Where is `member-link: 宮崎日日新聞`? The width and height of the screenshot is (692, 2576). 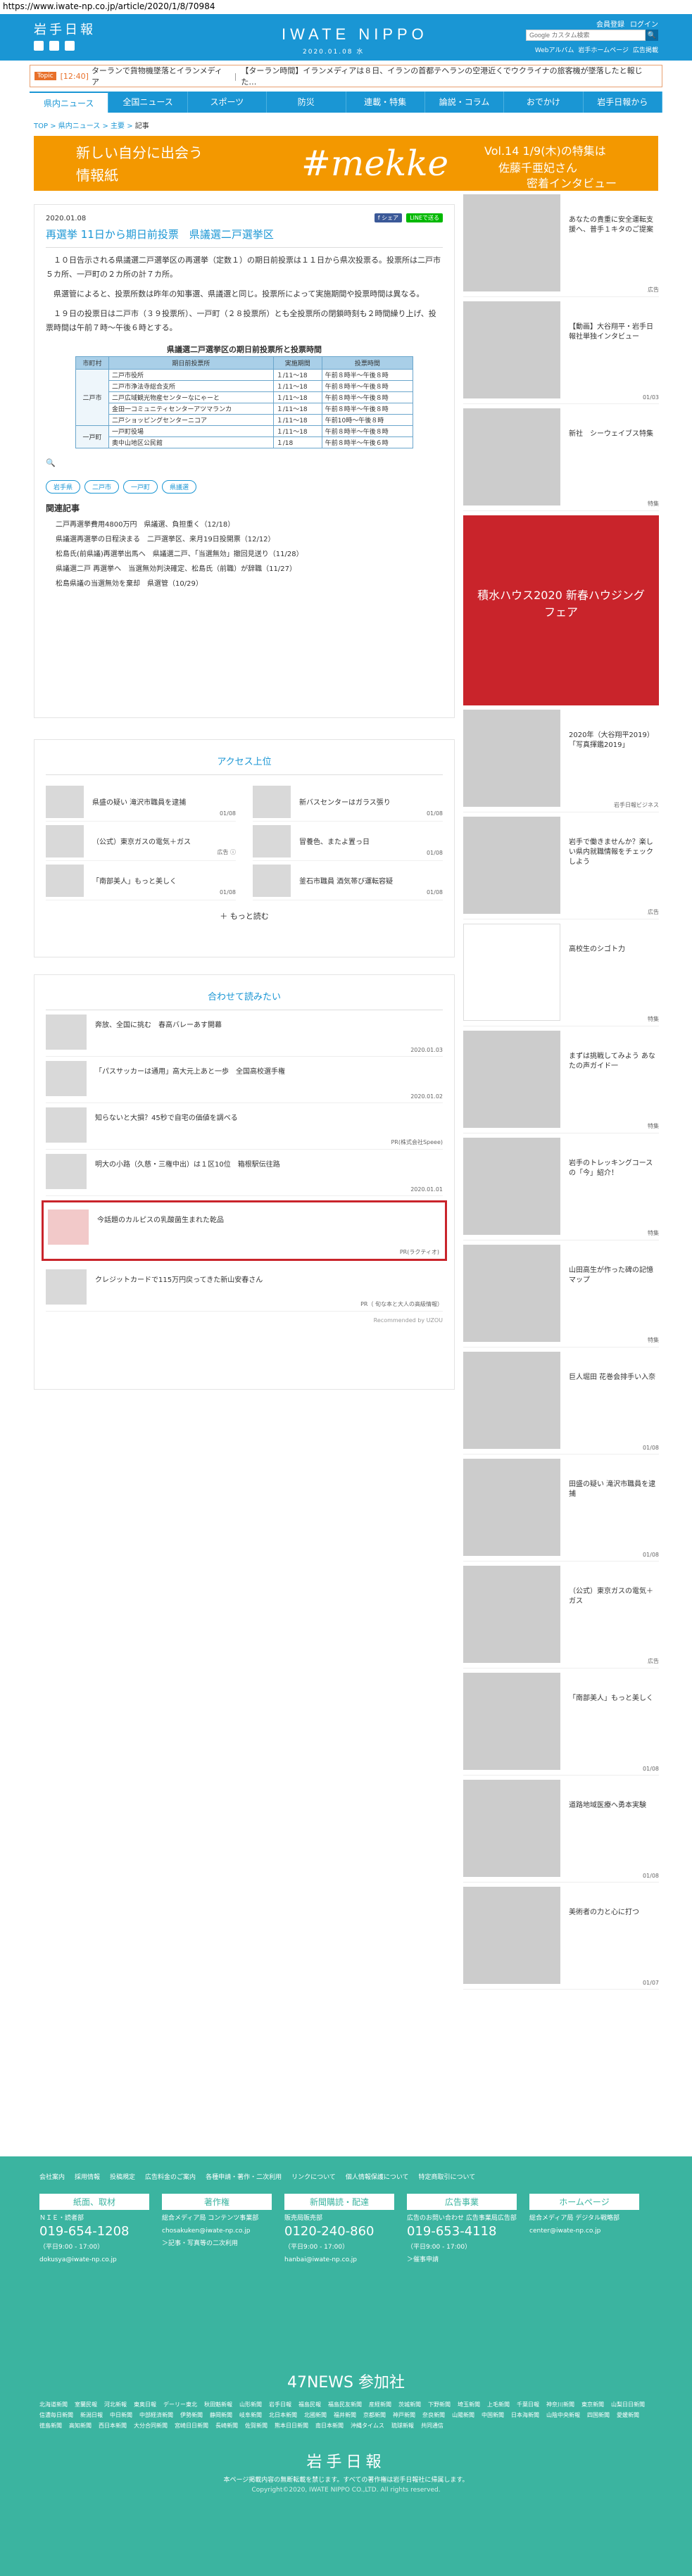 member-link: 宮崎日日新聞 is located at coordinates (191, 2426).